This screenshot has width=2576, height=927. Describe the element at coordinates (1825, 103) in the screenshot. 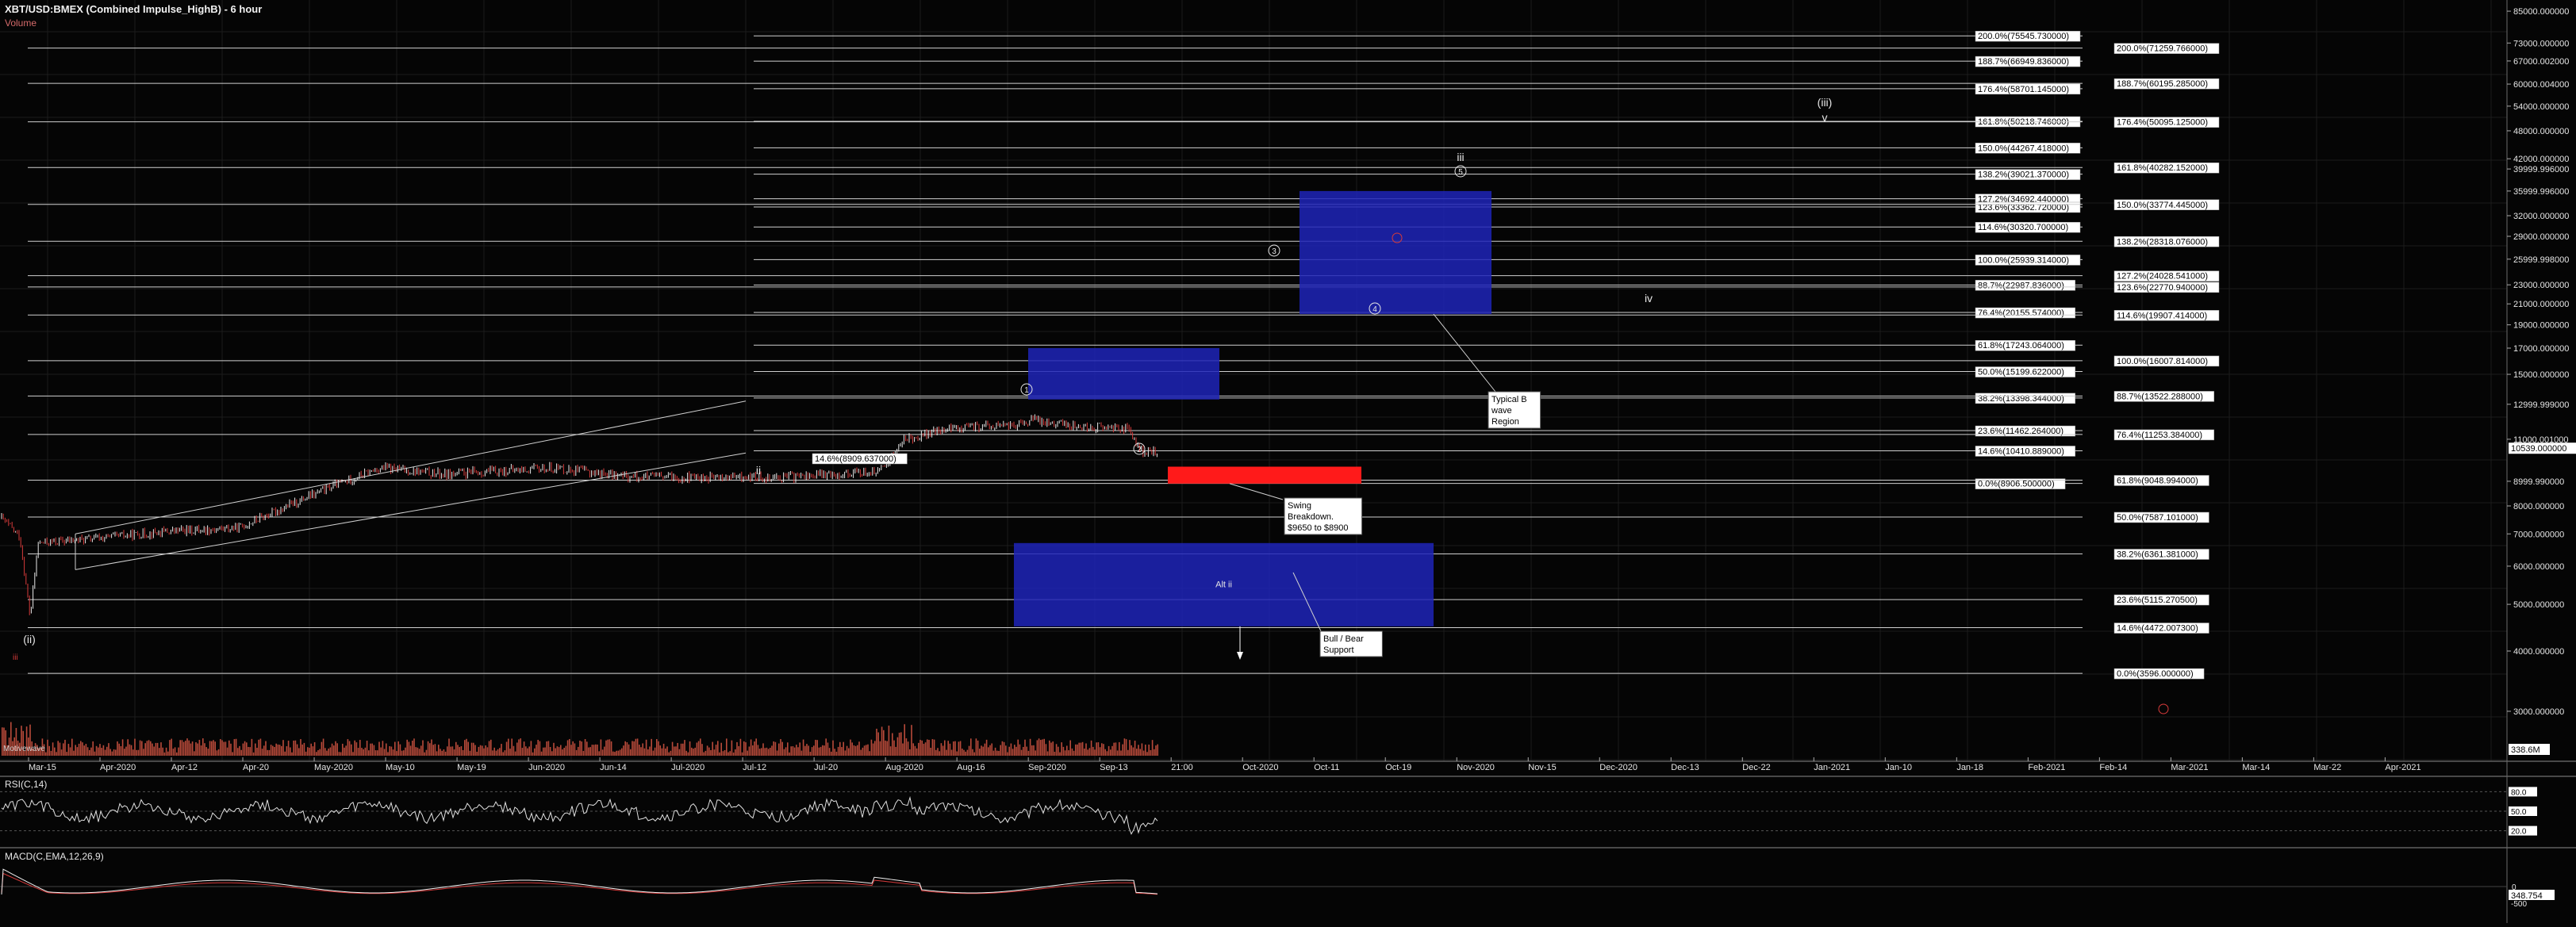

I see `wave-label-(iii): (iii)` at that location.